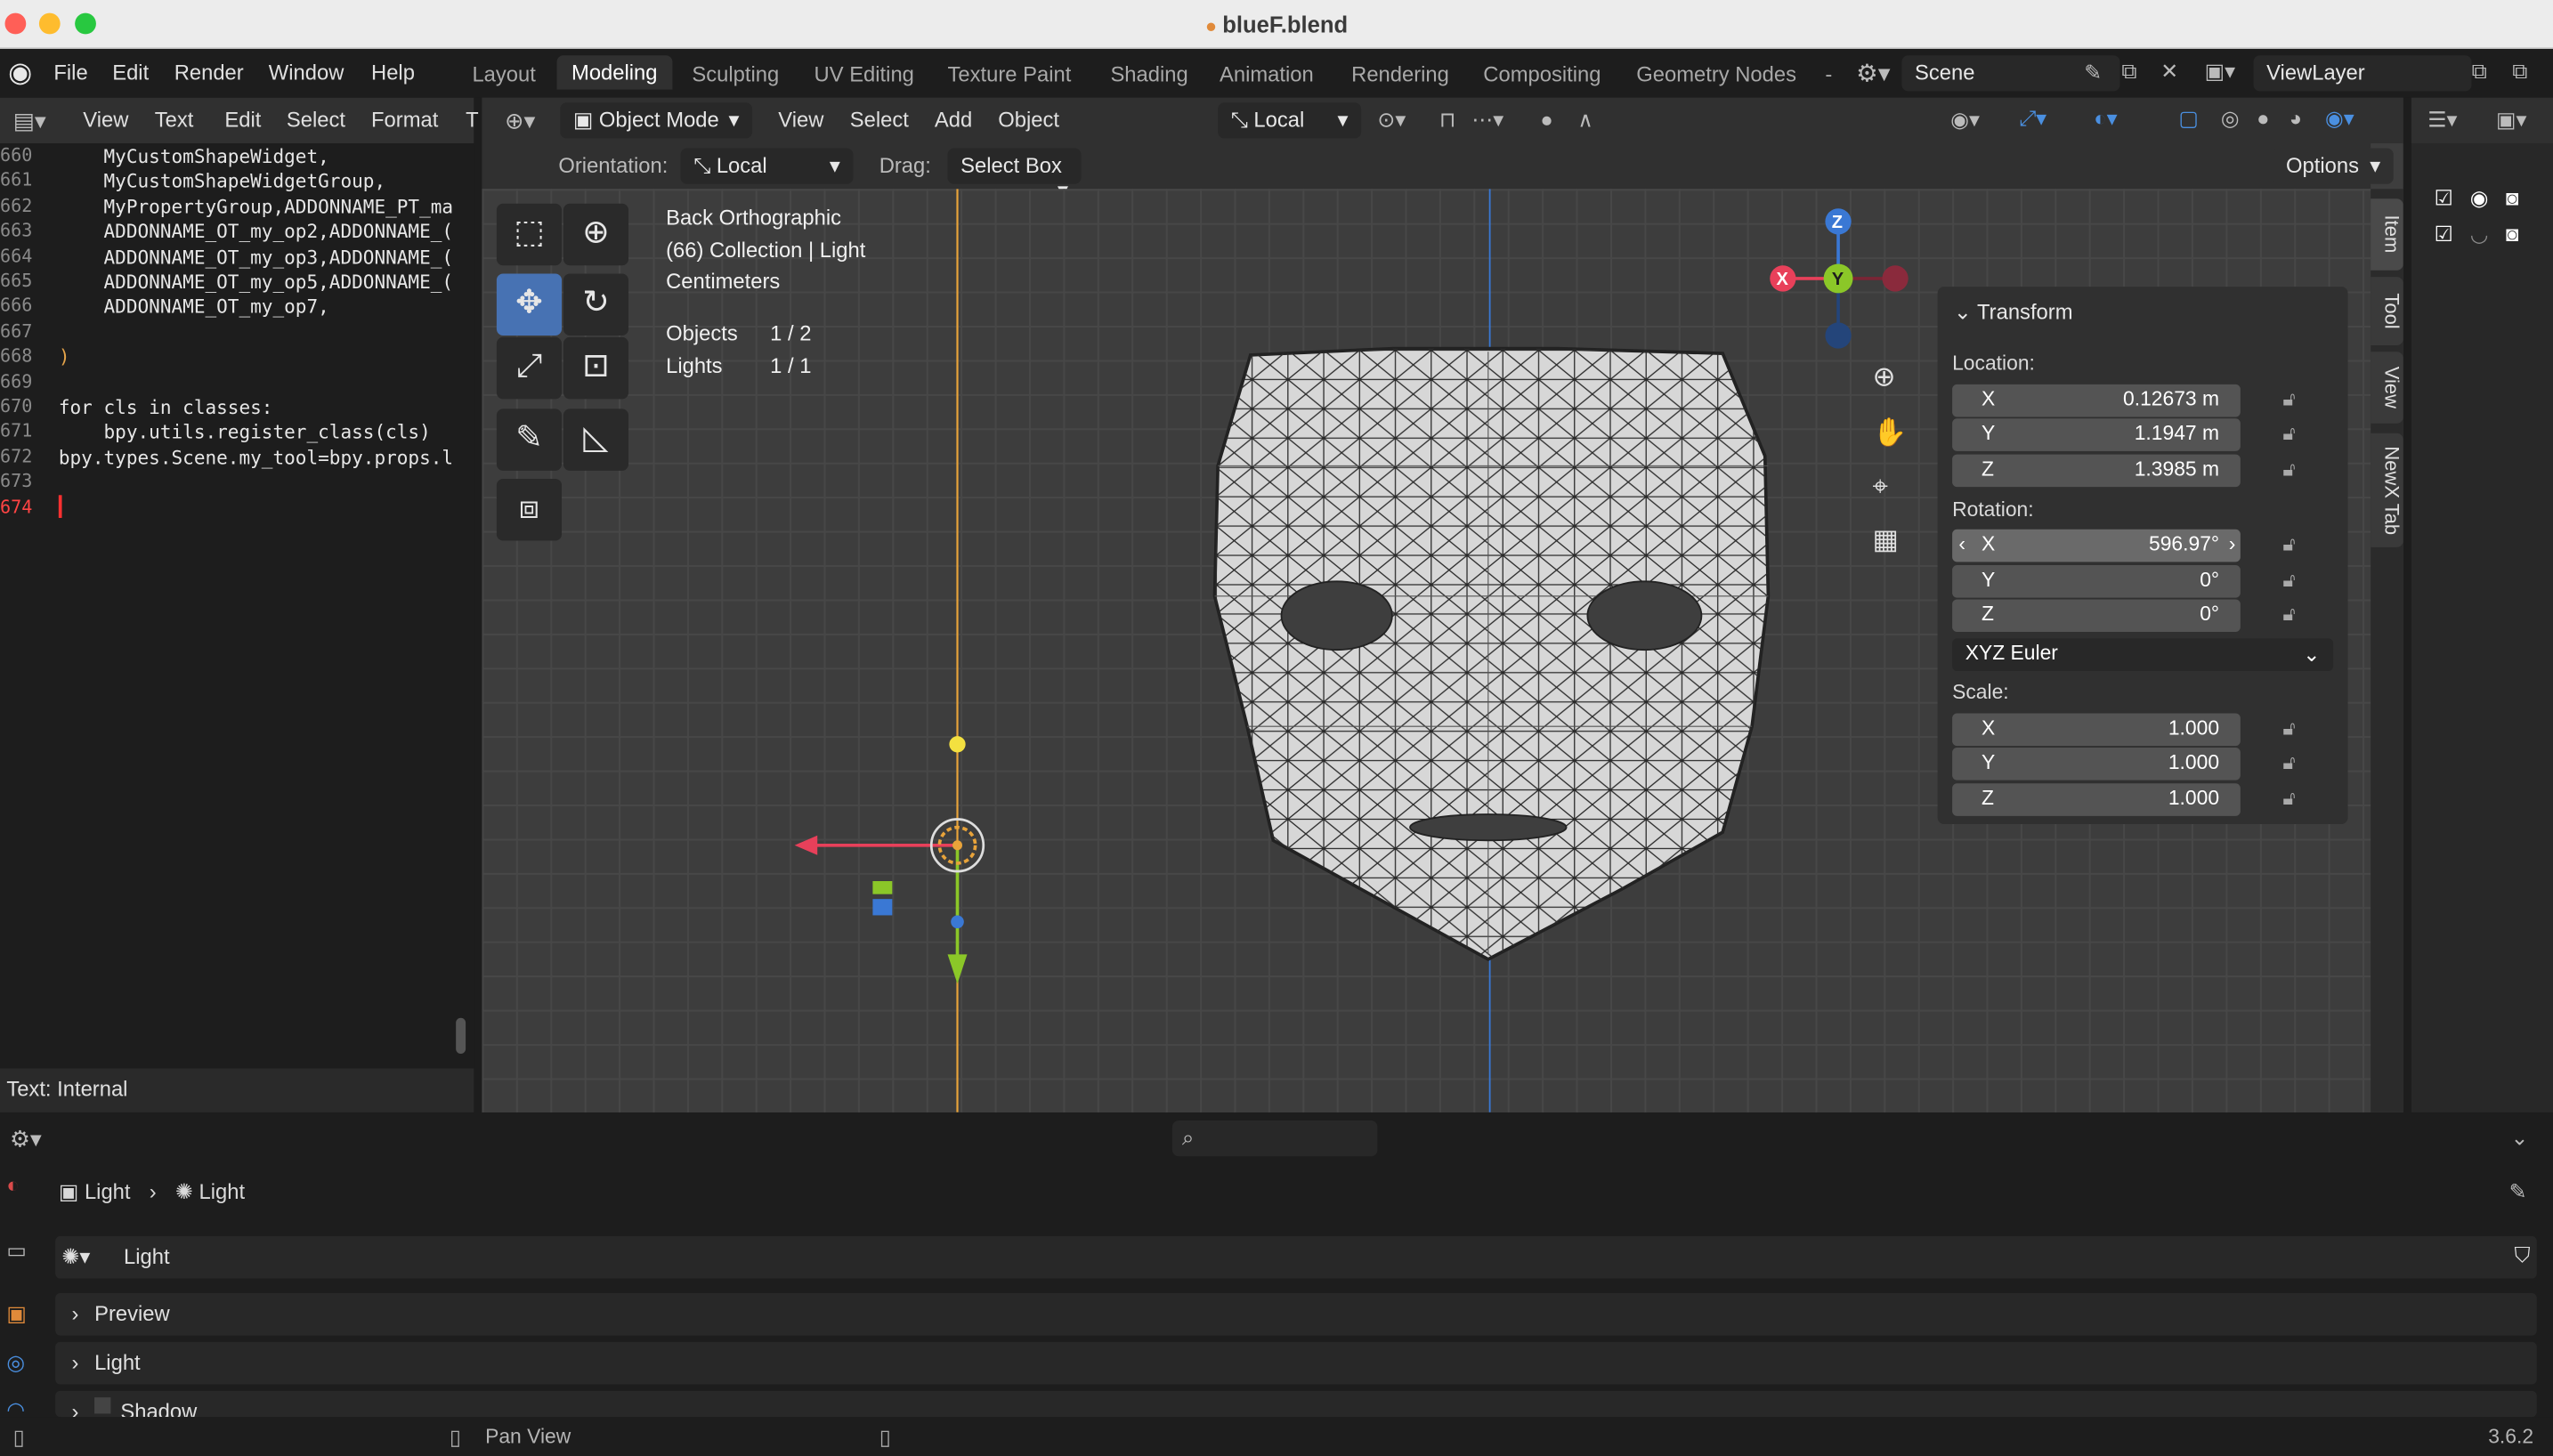 Image resolution: width=2553 pixels, height=1456 pixels. I want to click on location-x-field: X 0.12673 m, so click(2096, 400).